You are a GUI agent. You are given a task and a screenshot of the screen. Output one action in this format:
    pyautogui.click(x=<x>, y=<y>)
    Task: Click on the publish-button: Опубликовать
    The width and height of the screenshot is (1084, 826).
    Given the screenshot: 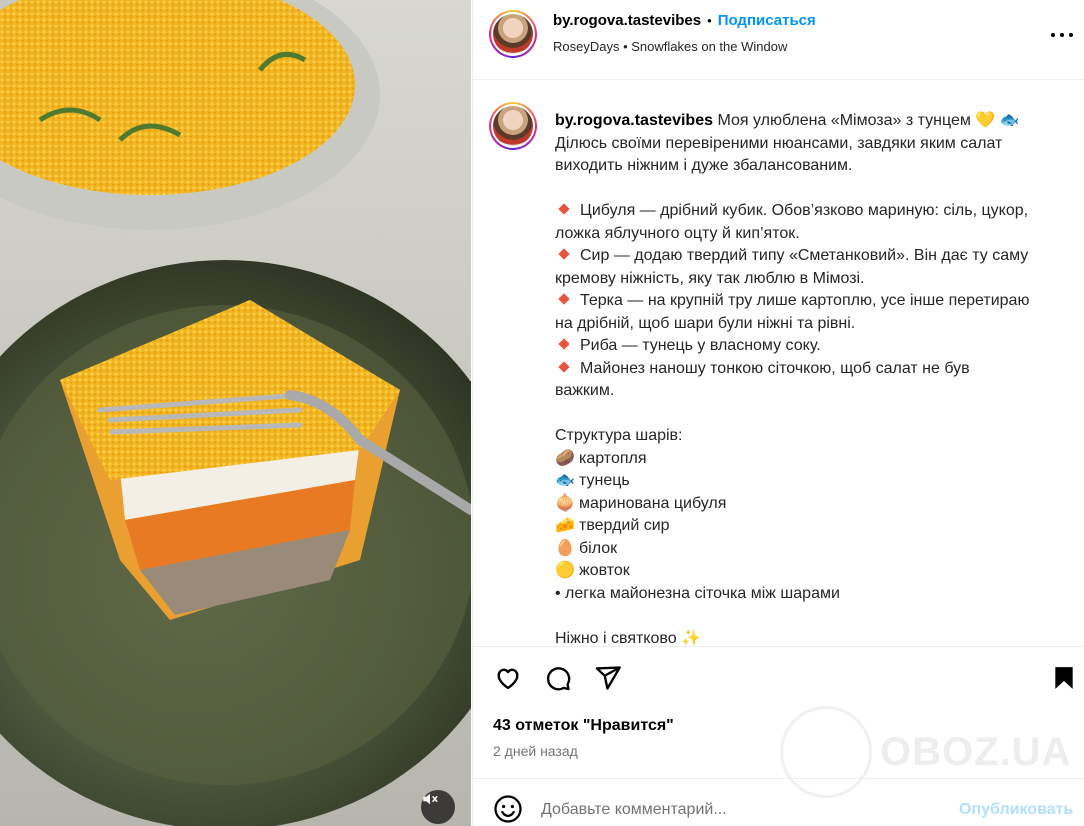 What is the action you would take?
    pyautogui.click(x=1016, y=810)
    